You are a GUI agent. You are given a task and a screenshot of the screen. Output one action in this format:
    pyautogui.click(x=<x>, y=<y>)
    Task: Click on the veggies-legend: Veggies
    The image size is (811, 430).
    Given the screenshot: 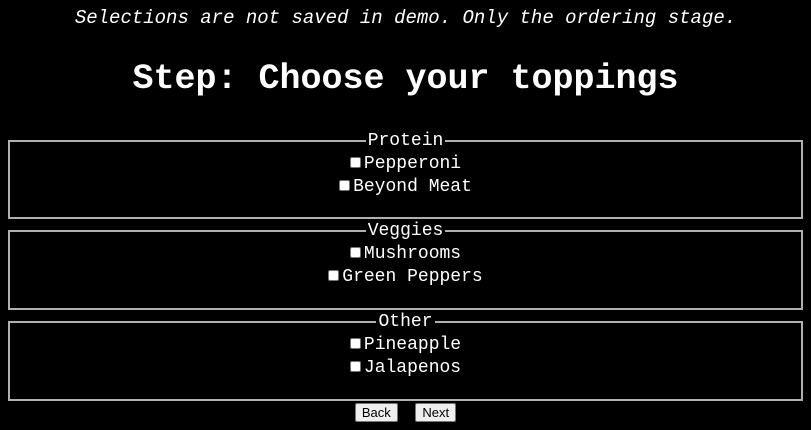 What is the action you would take?
    pyautogui.click(x=405, y=231)
    